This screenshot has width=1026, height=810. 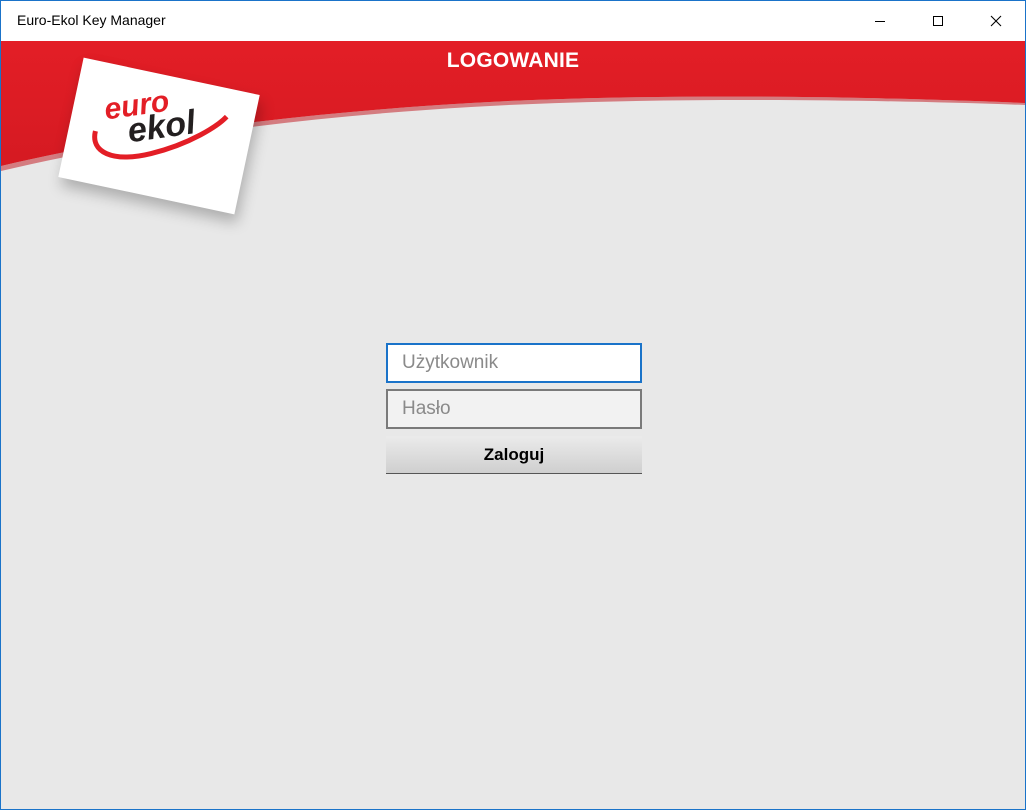 I want to click on maximize-icon, so click(x=938, y=21).